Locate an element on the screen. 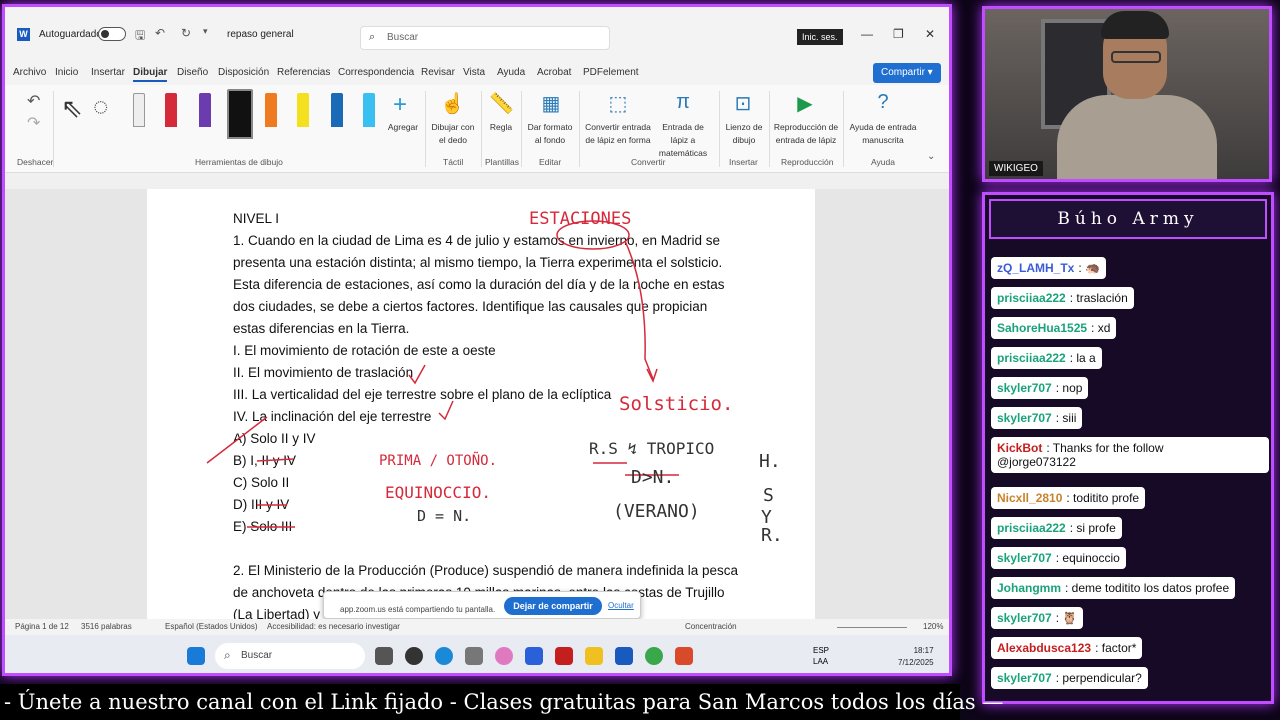 The height and width of the screenshot is (720, 1280). tab-inicio: Inicio is located at coordinates (66, 72).